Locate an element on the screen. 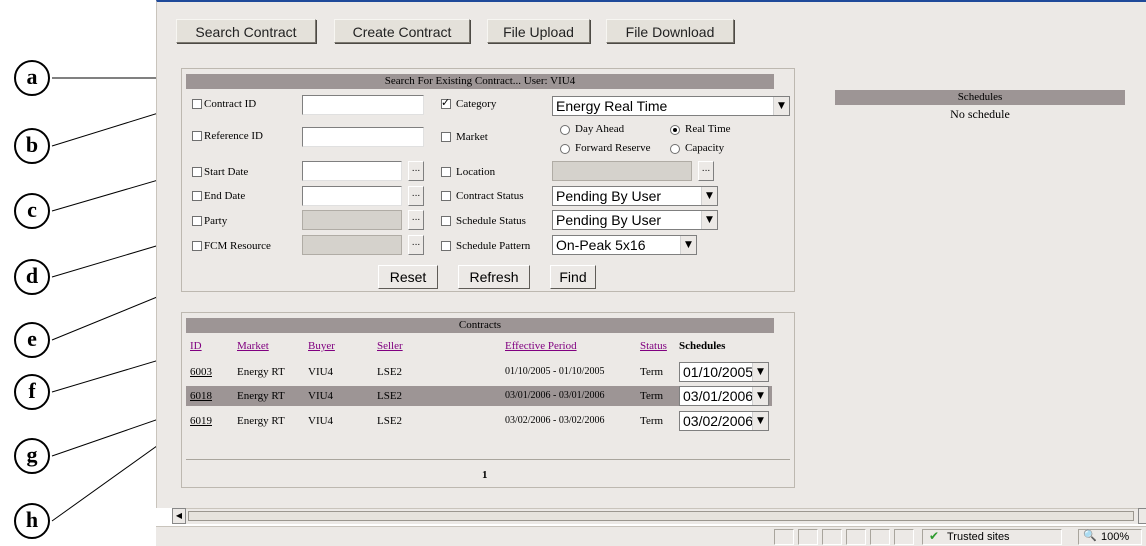 The height and width of the screenshot is (546, 1146). callout-c: c is located at coordinates (32, 211).